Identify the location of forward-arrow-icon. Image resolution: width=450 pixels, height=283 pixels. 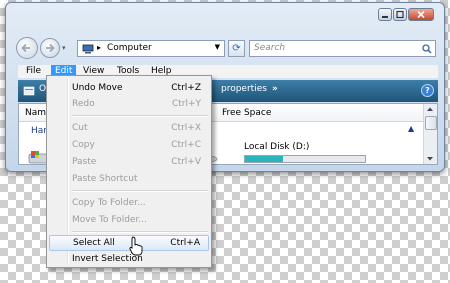
(50, 48).